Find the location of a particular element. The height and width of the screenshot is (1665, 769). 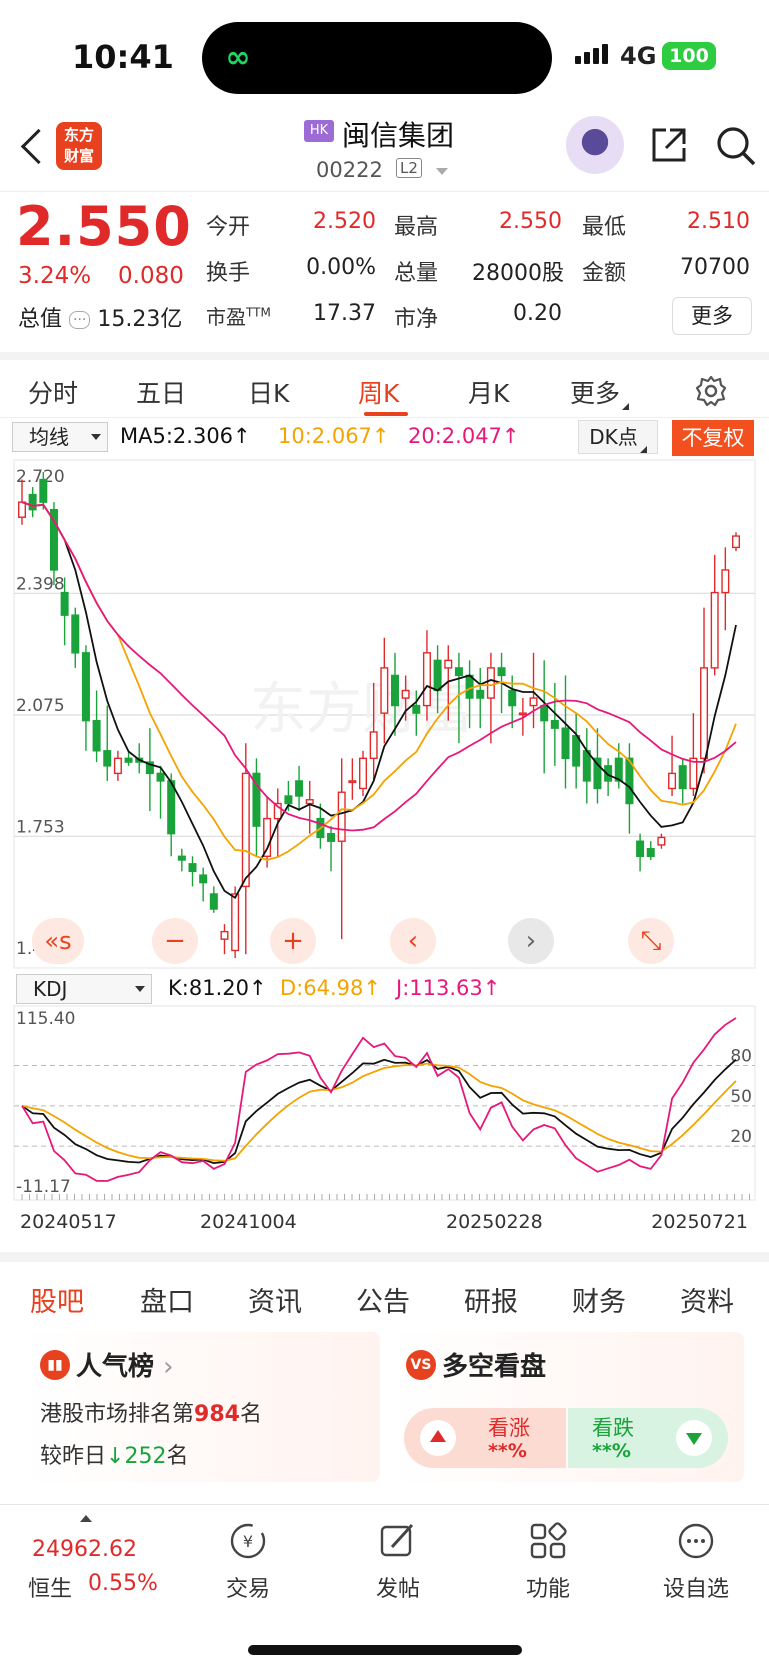

vote-rise-button: 看涨 **% is located at coordinates (485, 1438).